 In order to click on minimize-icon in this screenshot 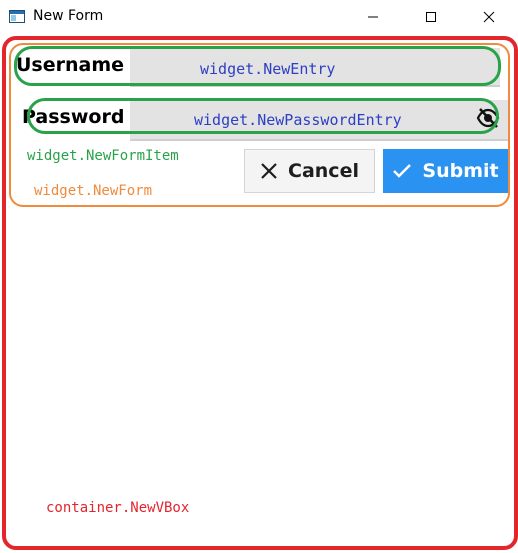, I will do `click(373, 17)`.